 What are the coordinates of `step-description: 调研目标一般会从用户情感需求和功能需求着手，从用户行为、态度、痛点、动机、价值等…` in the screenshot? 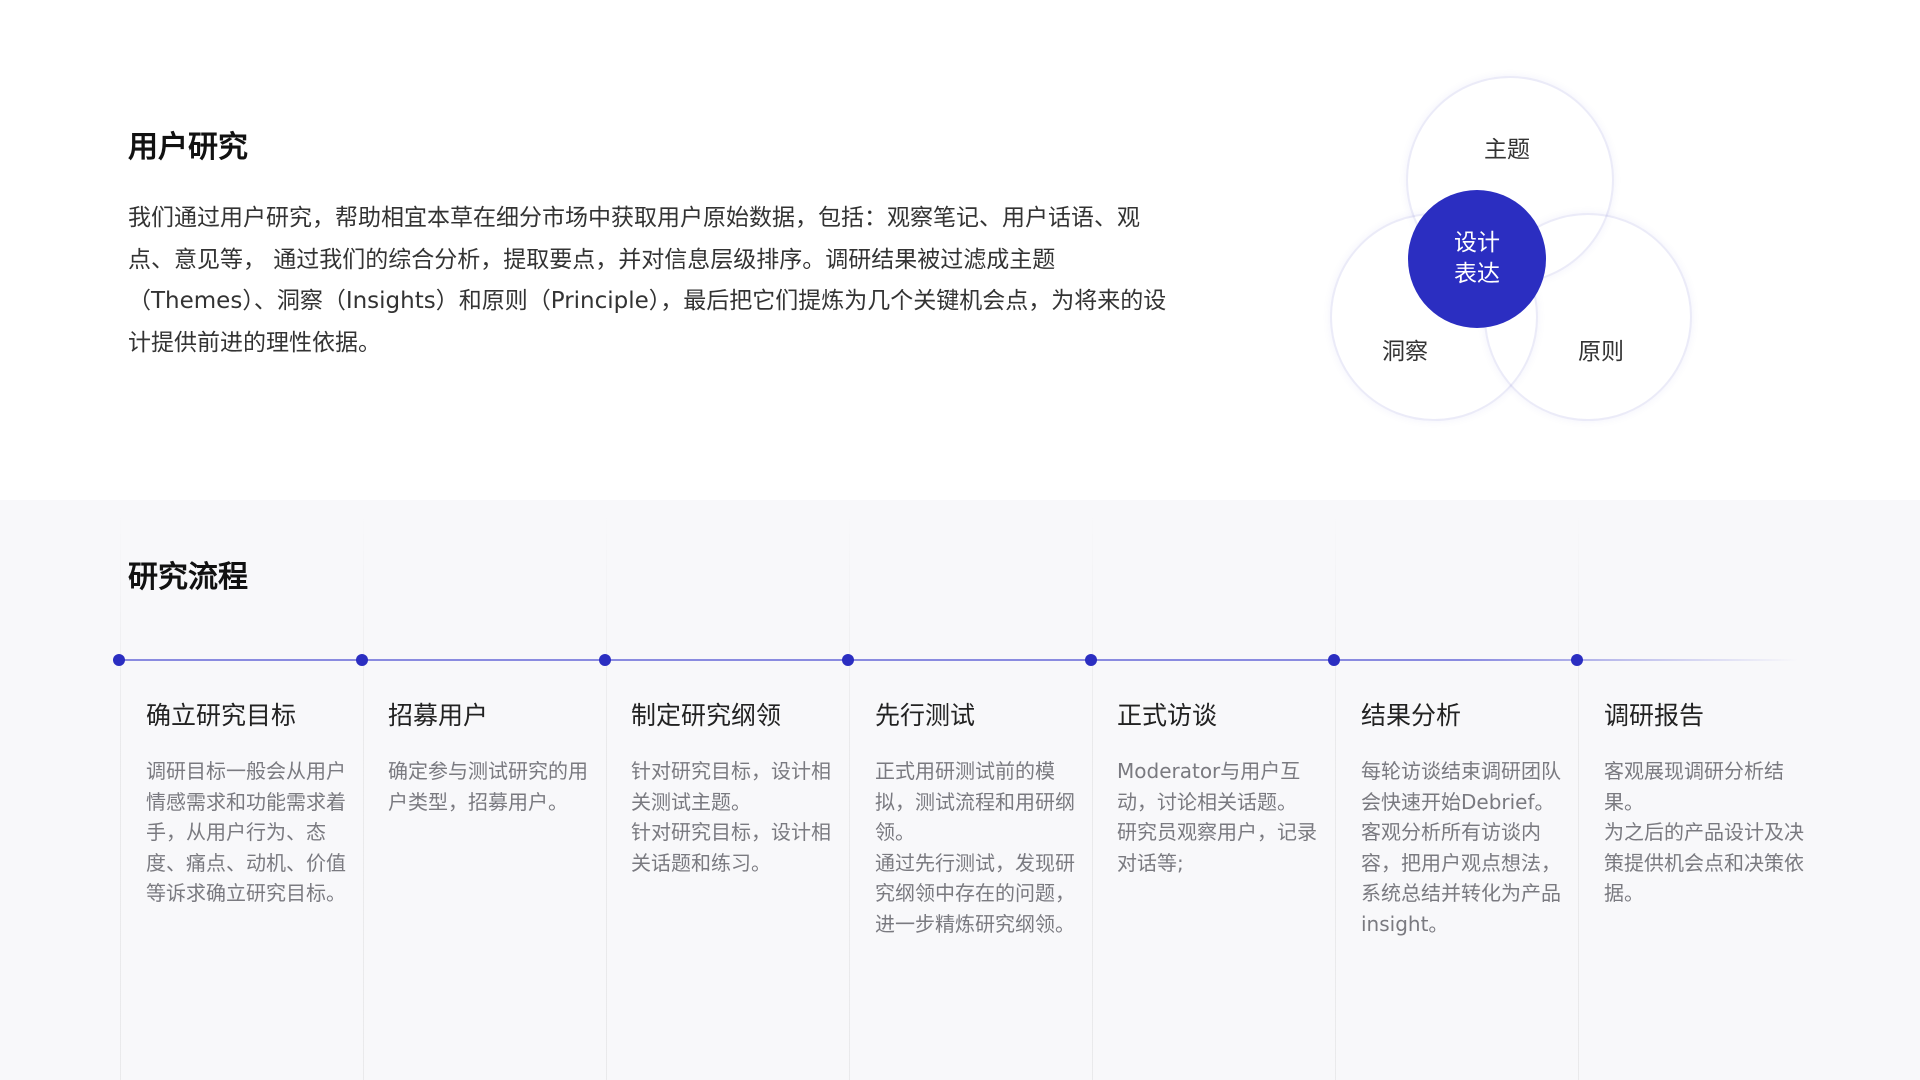 It's located at (246, 832).